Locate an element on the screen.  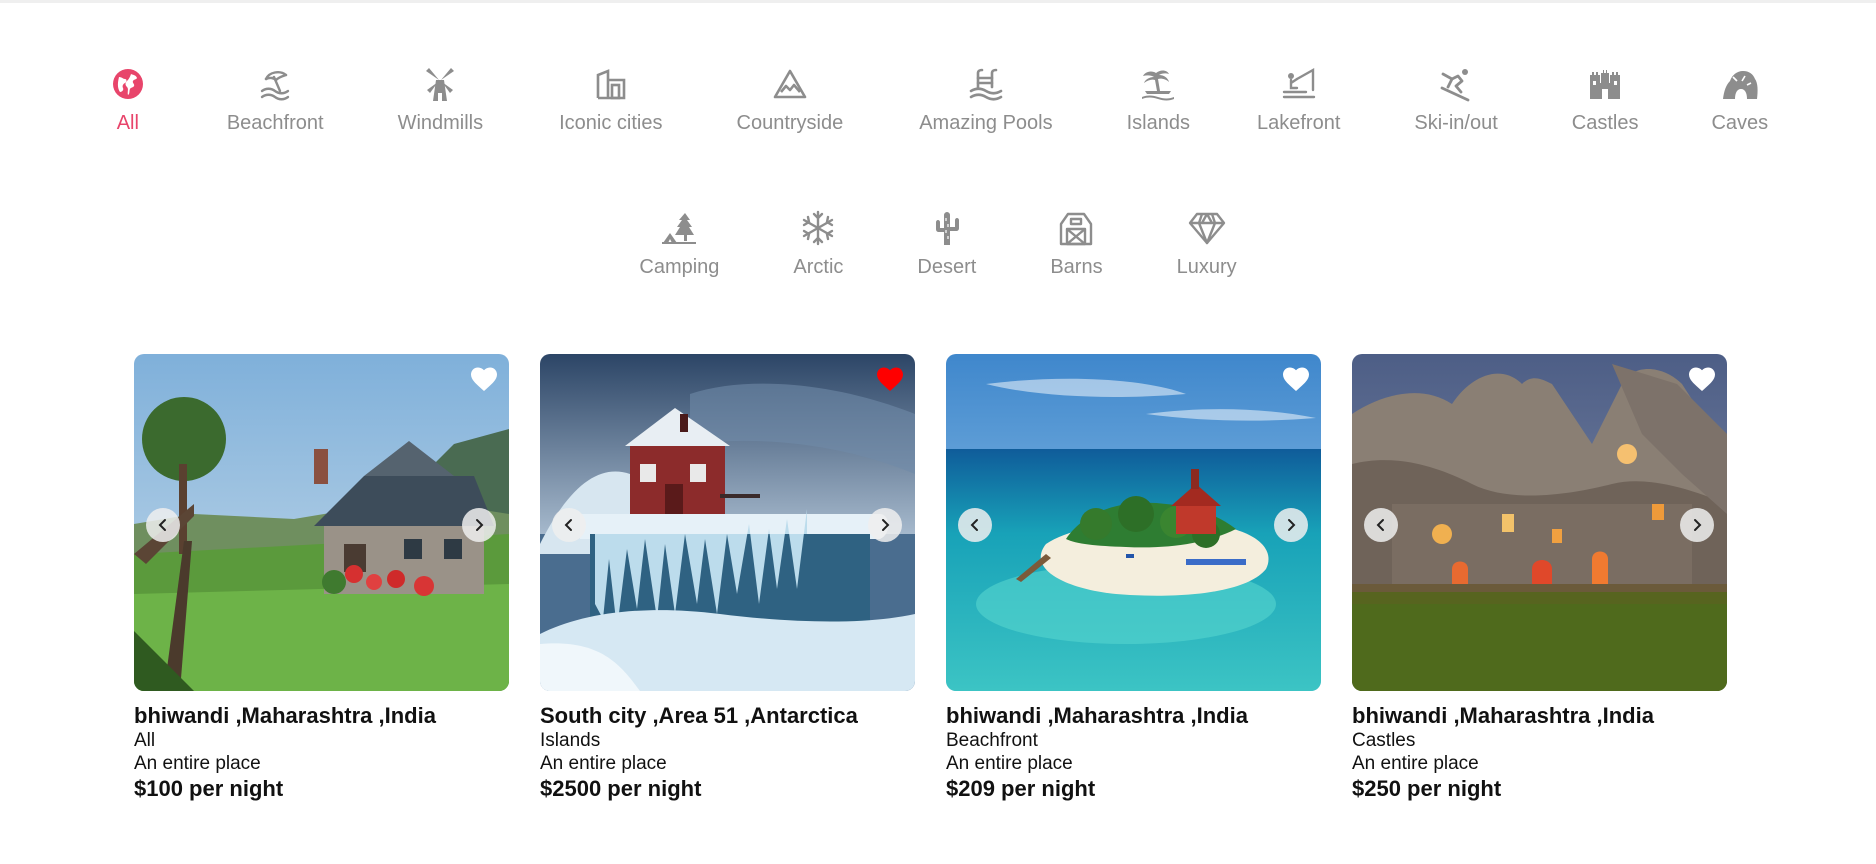
listing-category: Beachfront is located at coordinates (992, 740).